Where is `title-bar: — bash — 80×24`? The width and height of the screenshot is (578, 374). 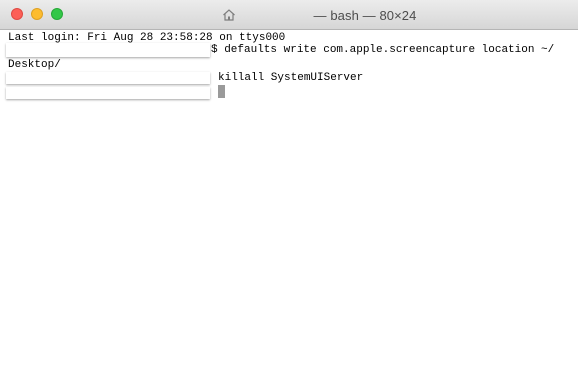
title-bar: — bash — 80×24 is located at coordinates (289, 15).